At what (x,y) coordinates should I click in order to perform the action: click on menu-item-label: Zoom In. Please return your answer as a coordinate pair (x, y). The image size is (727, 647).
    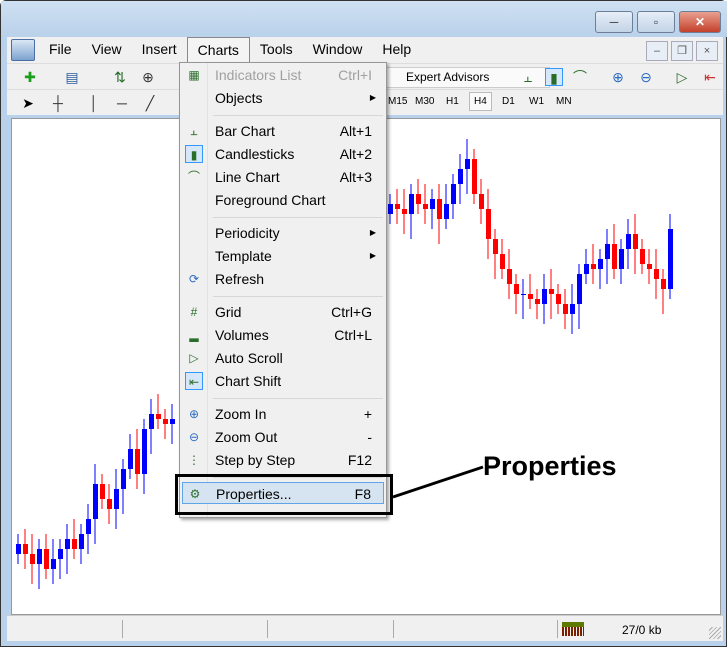
    Looking at the image, I should click on (241, 414).